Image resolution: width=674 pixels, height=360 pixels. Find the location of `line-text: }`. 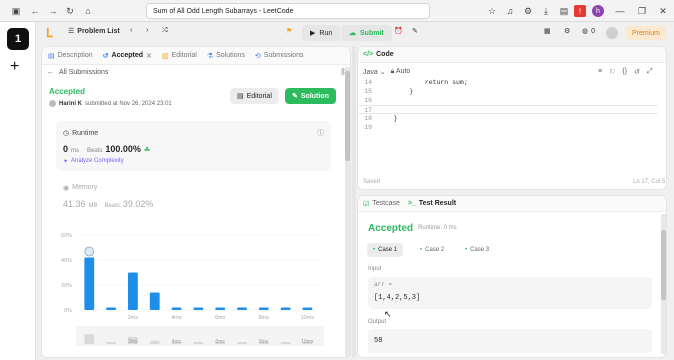

line-text: } is located at coordinates (388, 118).